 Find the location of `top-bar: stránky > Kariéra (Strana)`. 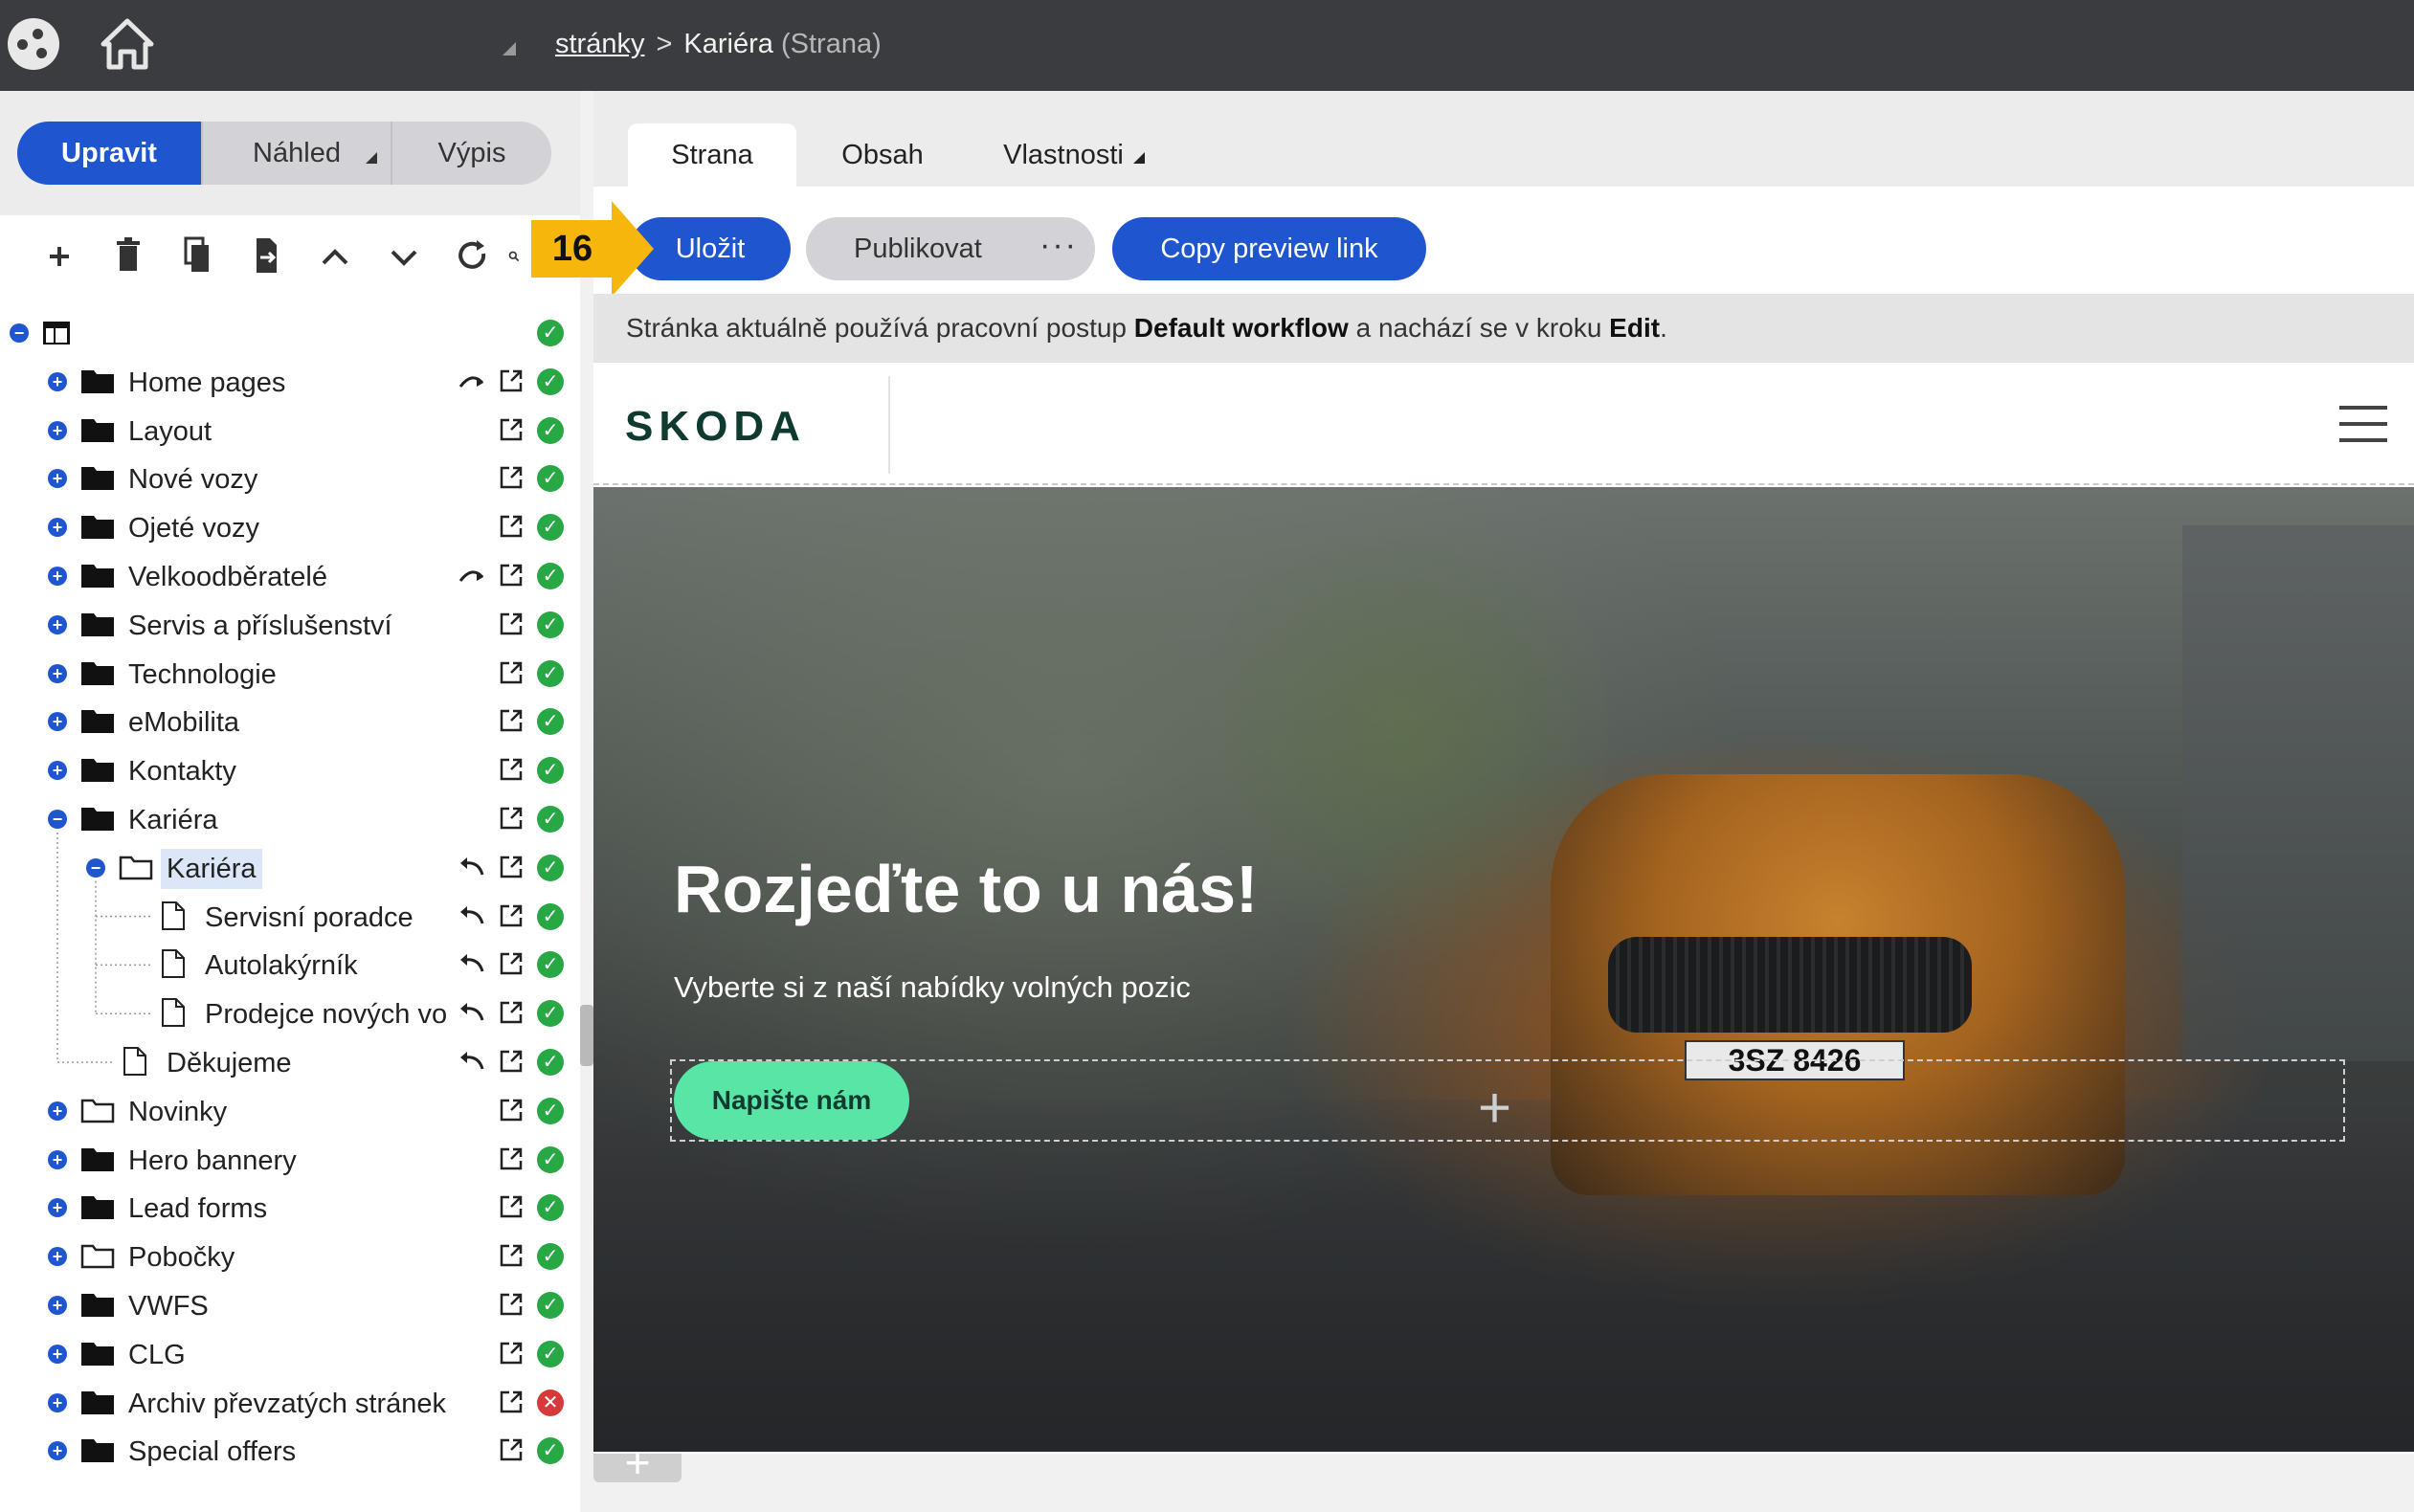

top-bar: stránky > Kariéra (Strana) is located at coordinates (1207, 45).